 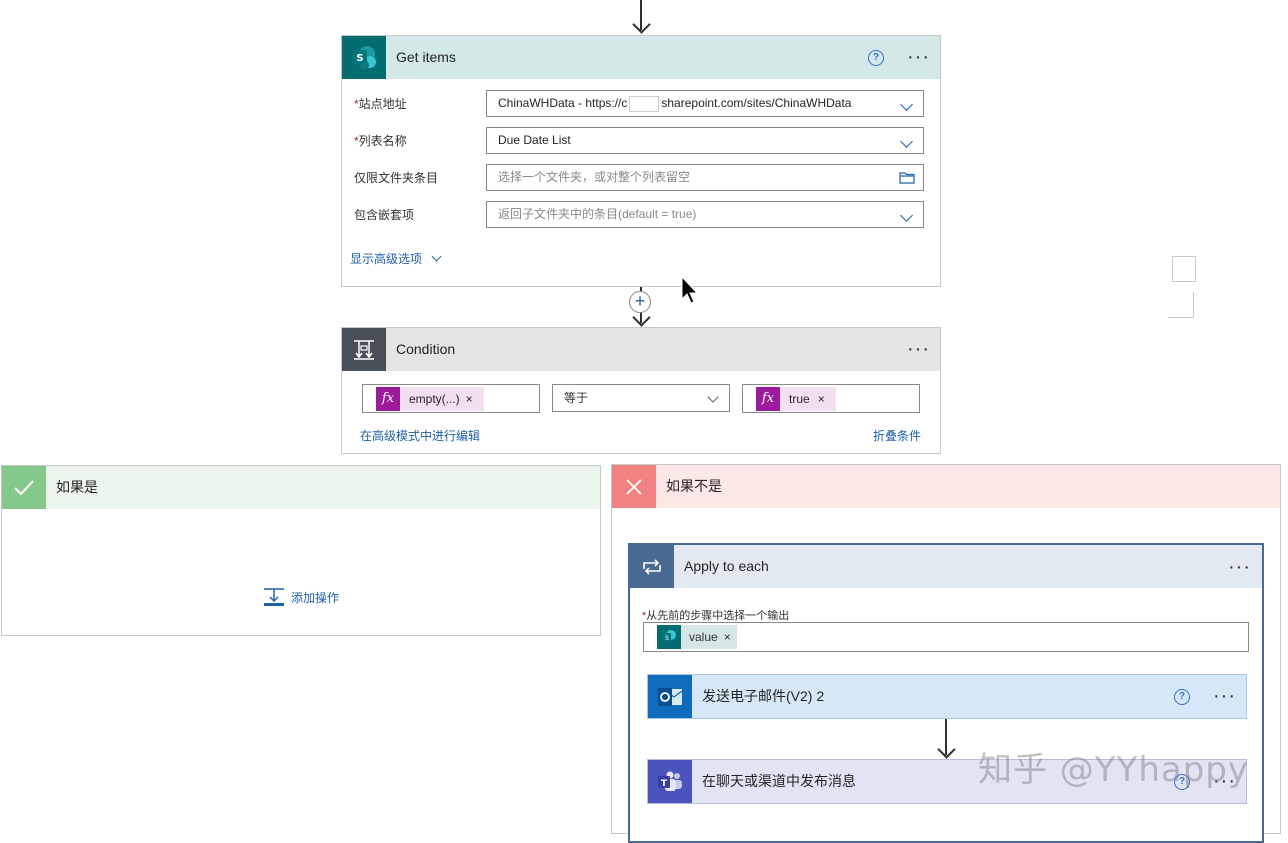 I want to click on folder-icon, so click(x=907, y=177).